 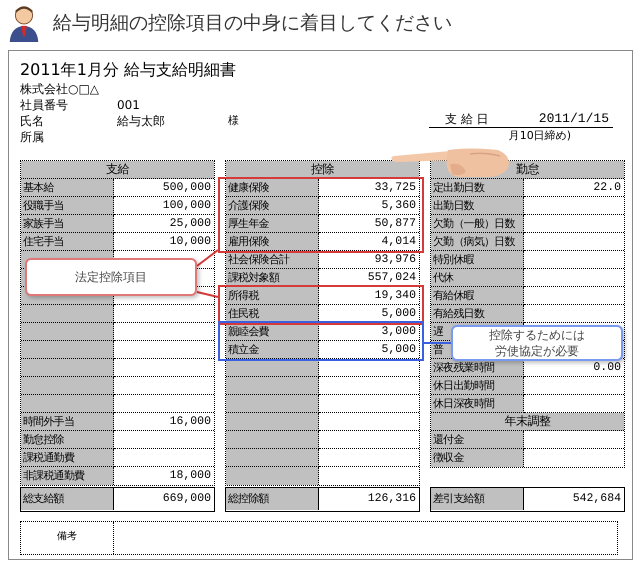 I want to click on table-cell: 500,000, so click(x=164, y=188).